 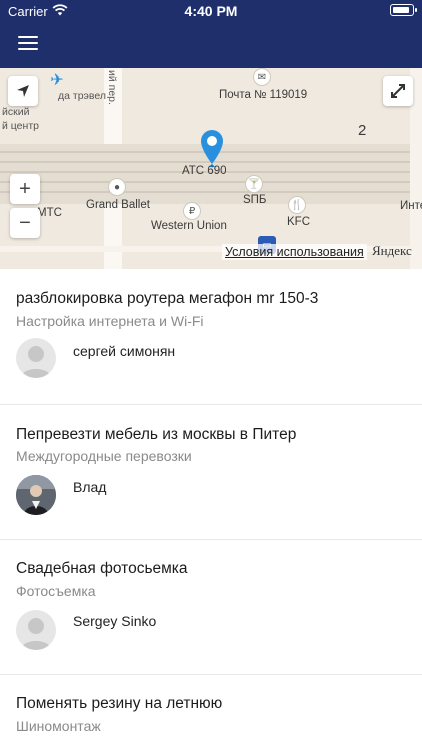 I want to click on map-label-travel: да трэвел, so click(x=82, y=96).